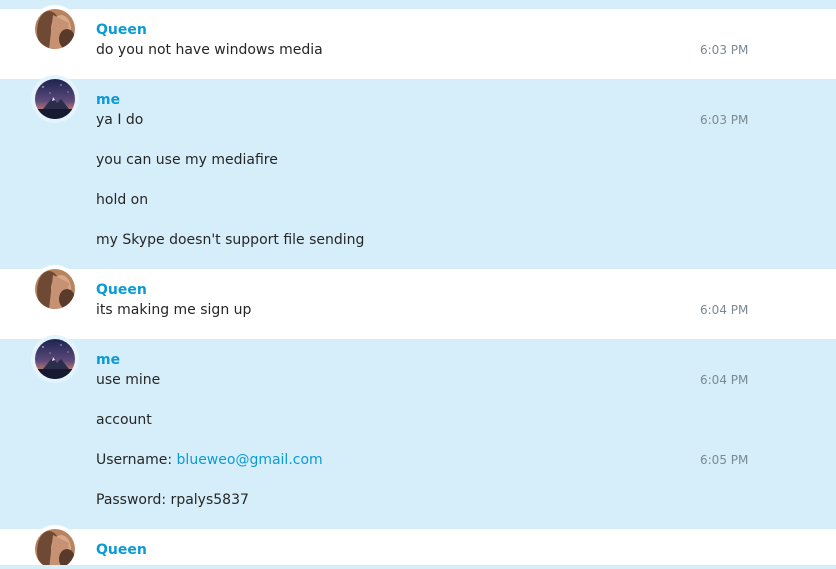 The width and height of the screenshot is (836, 569). Describe the element at coordinates (136, 460) in the screenshot. I see `username-label: Username:` at that location.